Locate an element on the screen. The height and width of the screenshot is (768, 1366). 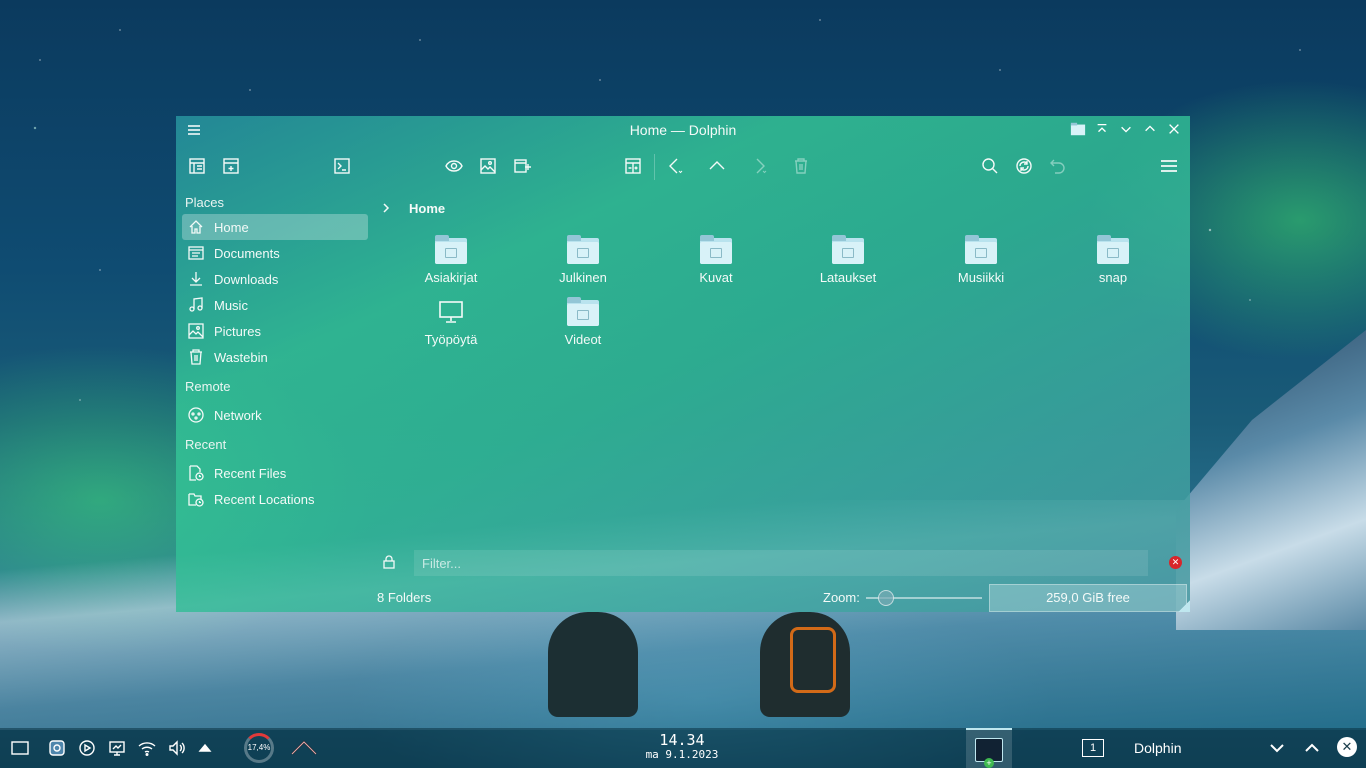
sidebar-item-music: Music is located at coordinates (275, 305).